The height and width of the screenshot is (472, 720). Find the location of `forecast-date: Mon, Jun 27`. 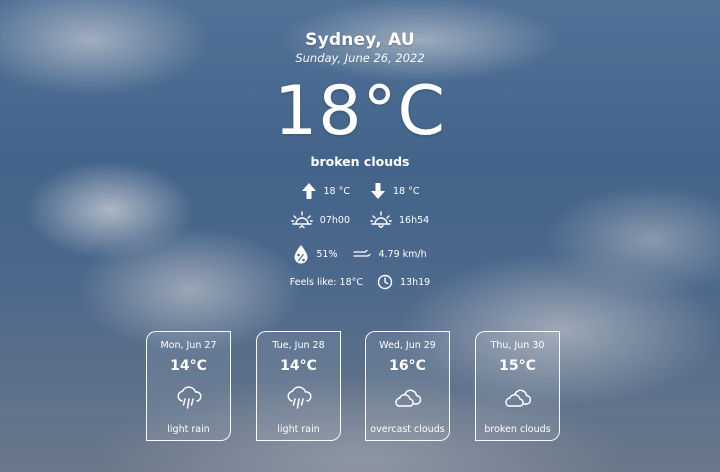

forecast-date: Mon, Jun 27 is located at coordinates (188, 345).